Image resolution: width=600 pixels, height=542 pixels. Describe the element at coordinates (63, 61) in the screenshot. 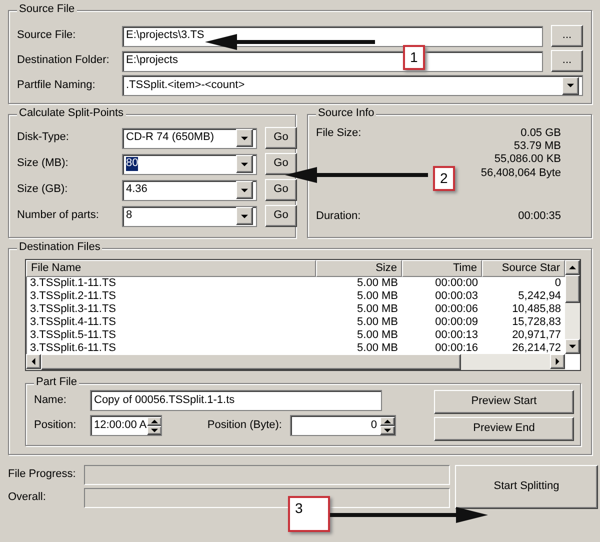

I see `field-label: Destination Folder:` at that location.